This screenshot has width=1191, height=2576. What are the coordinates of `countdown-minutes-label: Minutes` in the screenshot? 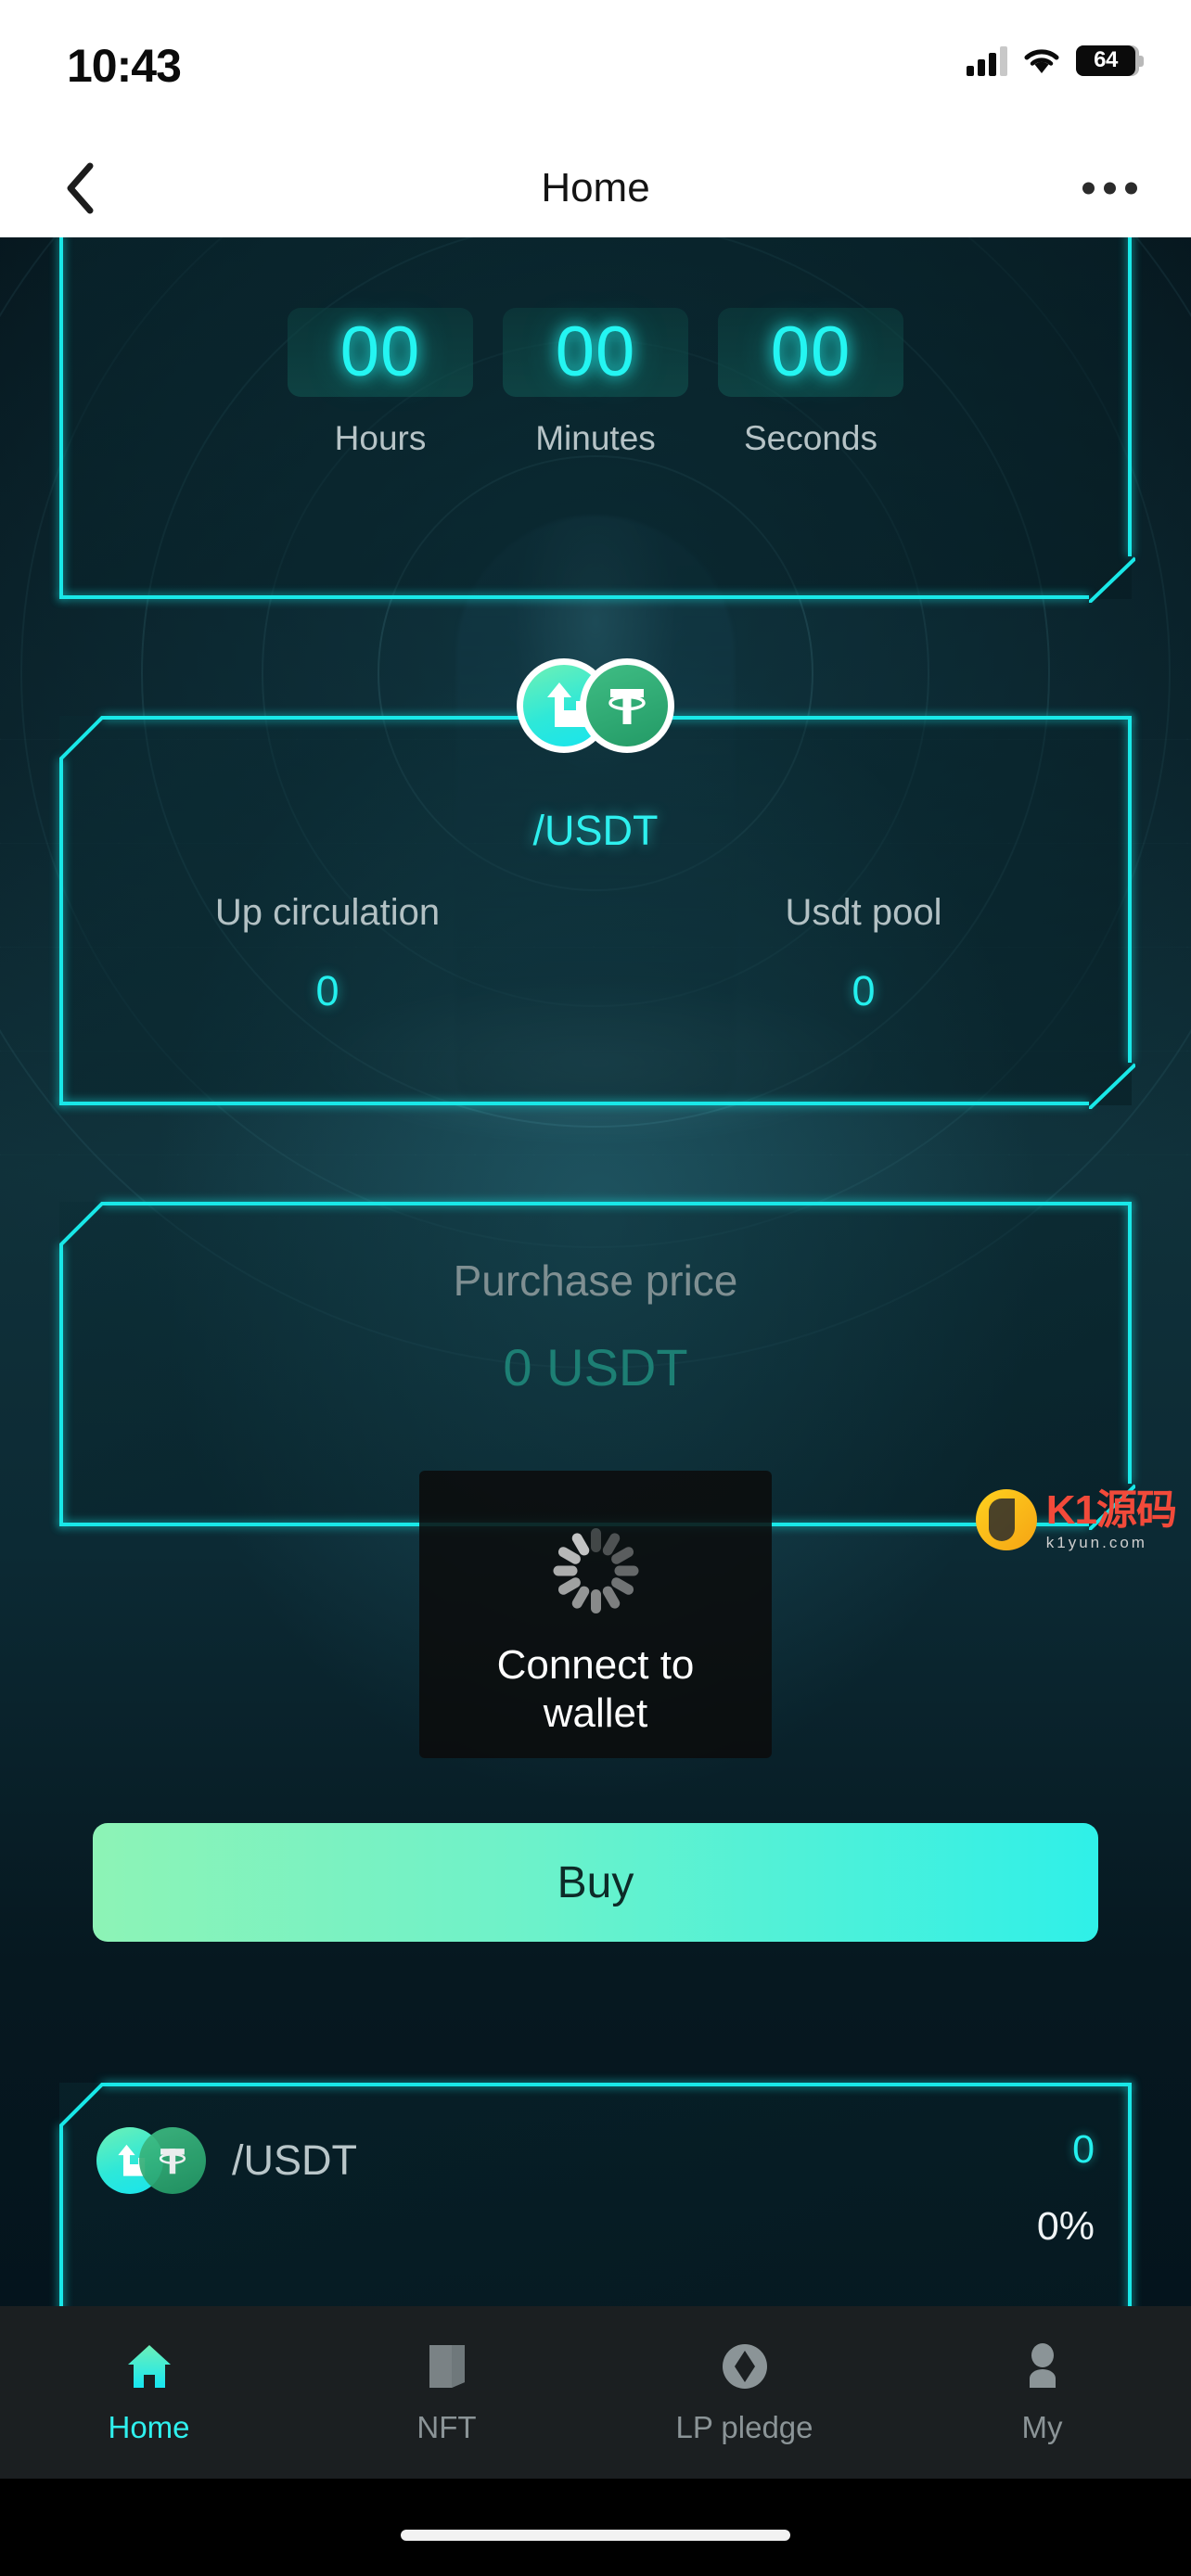 It's located at (595, 438).